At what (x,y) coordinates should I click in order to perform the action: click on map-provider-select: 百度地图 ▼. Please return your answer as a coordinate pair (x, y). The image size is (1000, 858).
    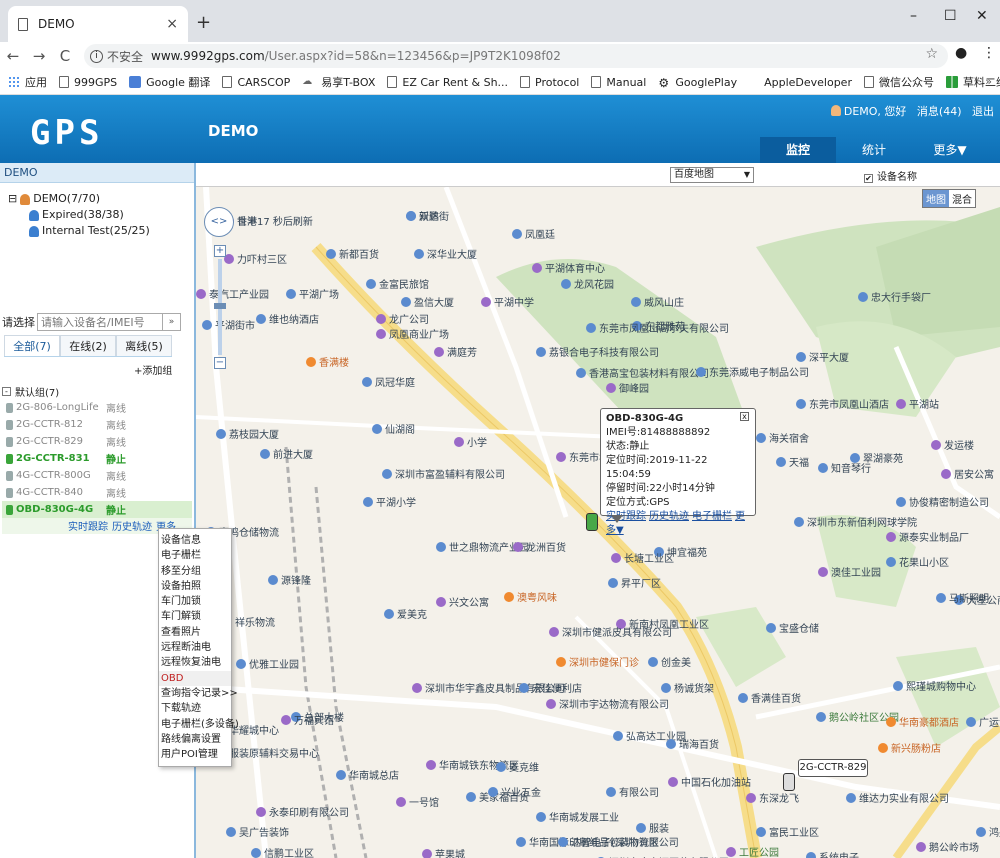
    Looking at the image, I should click on (712, 175).